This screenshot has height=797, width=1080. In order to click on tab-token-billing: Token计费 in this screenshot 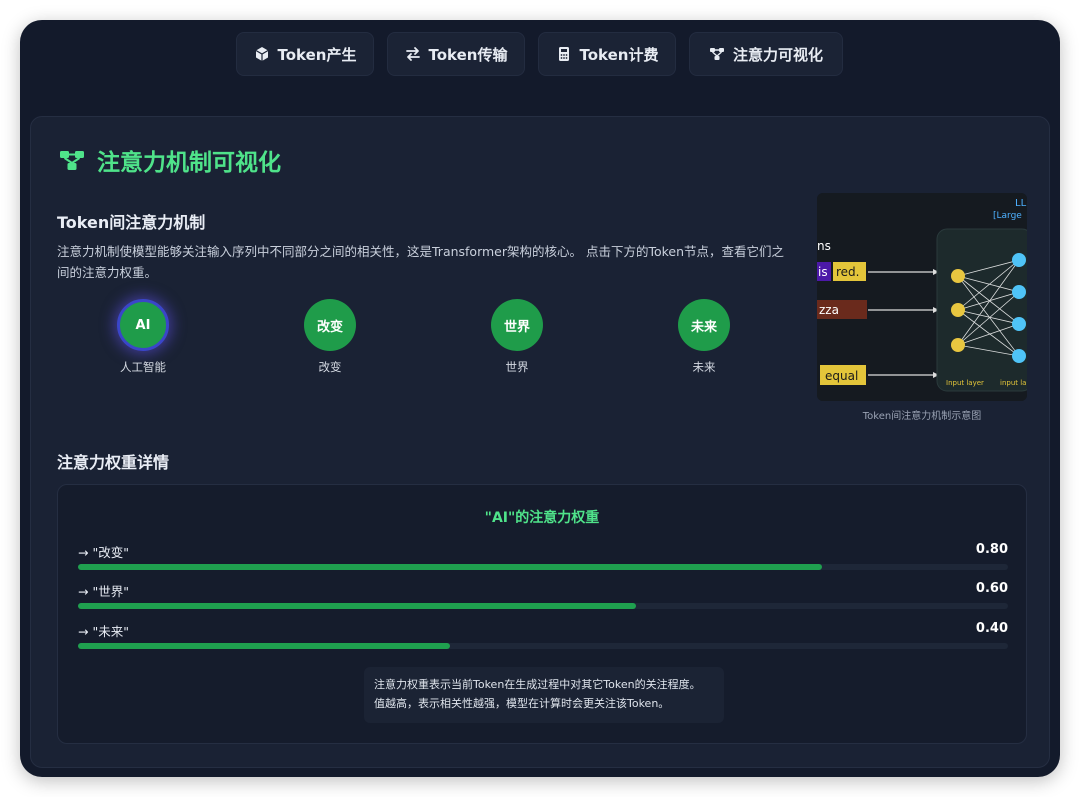, I will do `click(607, 54)`.